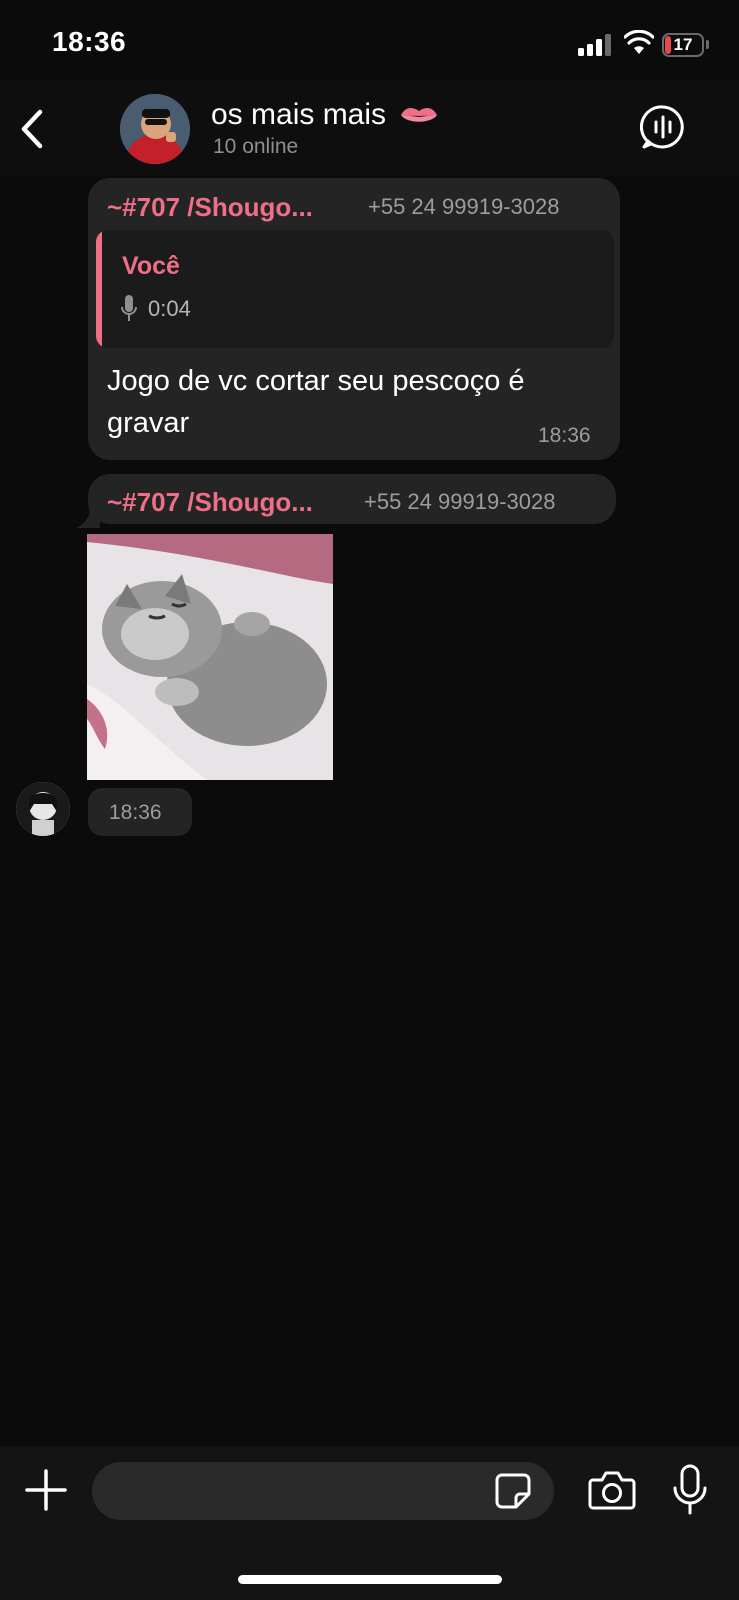  Describe the element at coordinates (639, 42) in the screenshot. I see `wifi-icon` at that location.